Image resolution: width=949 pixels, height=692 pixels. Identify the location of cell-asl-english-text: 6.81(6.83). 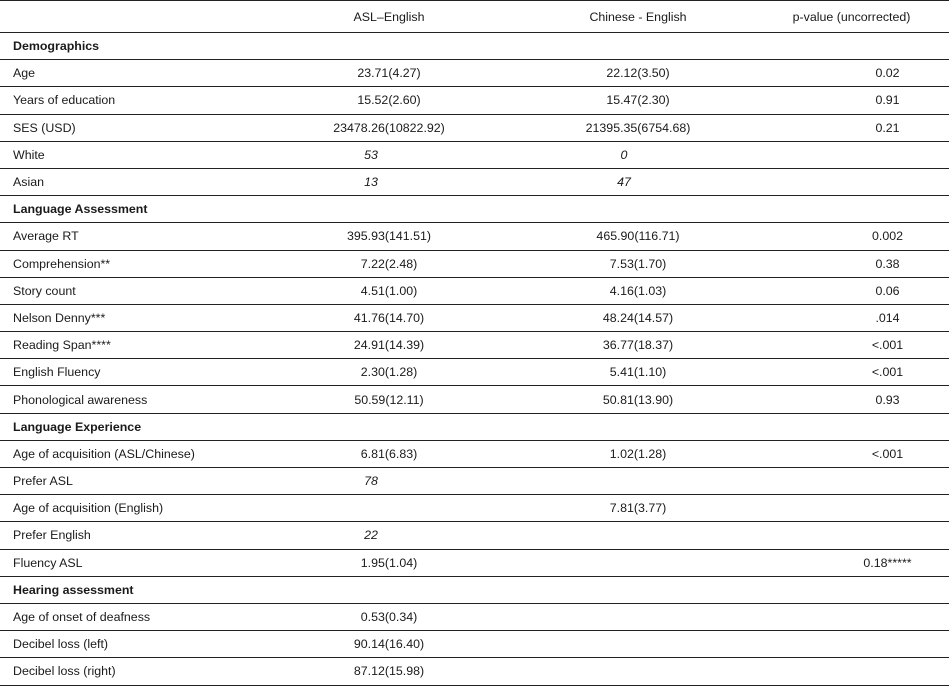
(389, 453).